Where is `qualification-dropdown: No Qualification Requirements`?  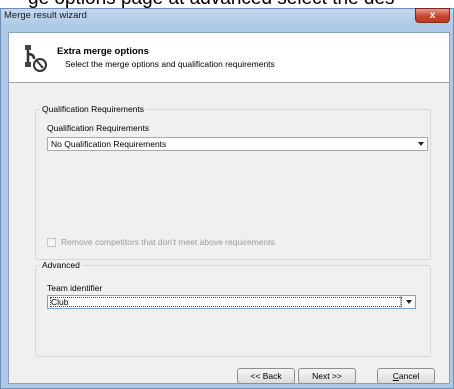
qualification-dropdown: No Qualification Requirements is located at coordinates (237, 144).